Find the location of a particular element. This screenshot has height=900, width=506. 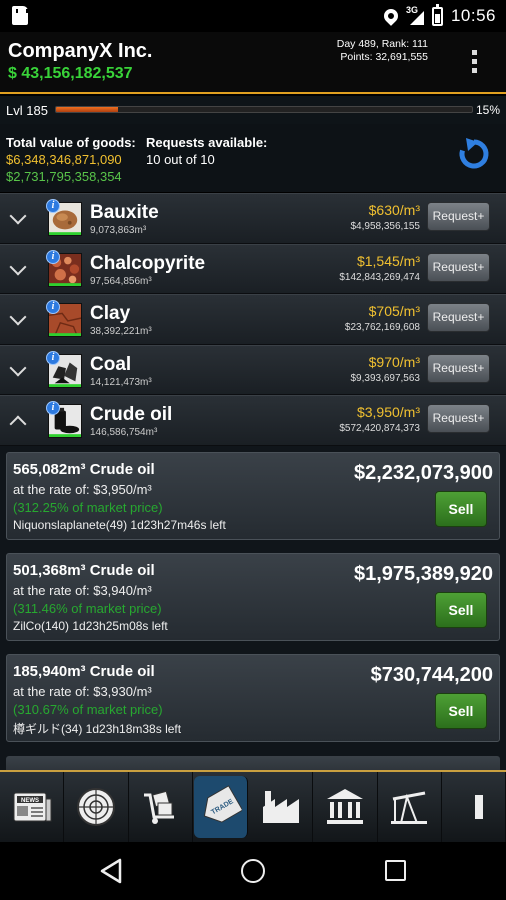

points: Points: 32,691,555 is located at coordinates (384, 57).